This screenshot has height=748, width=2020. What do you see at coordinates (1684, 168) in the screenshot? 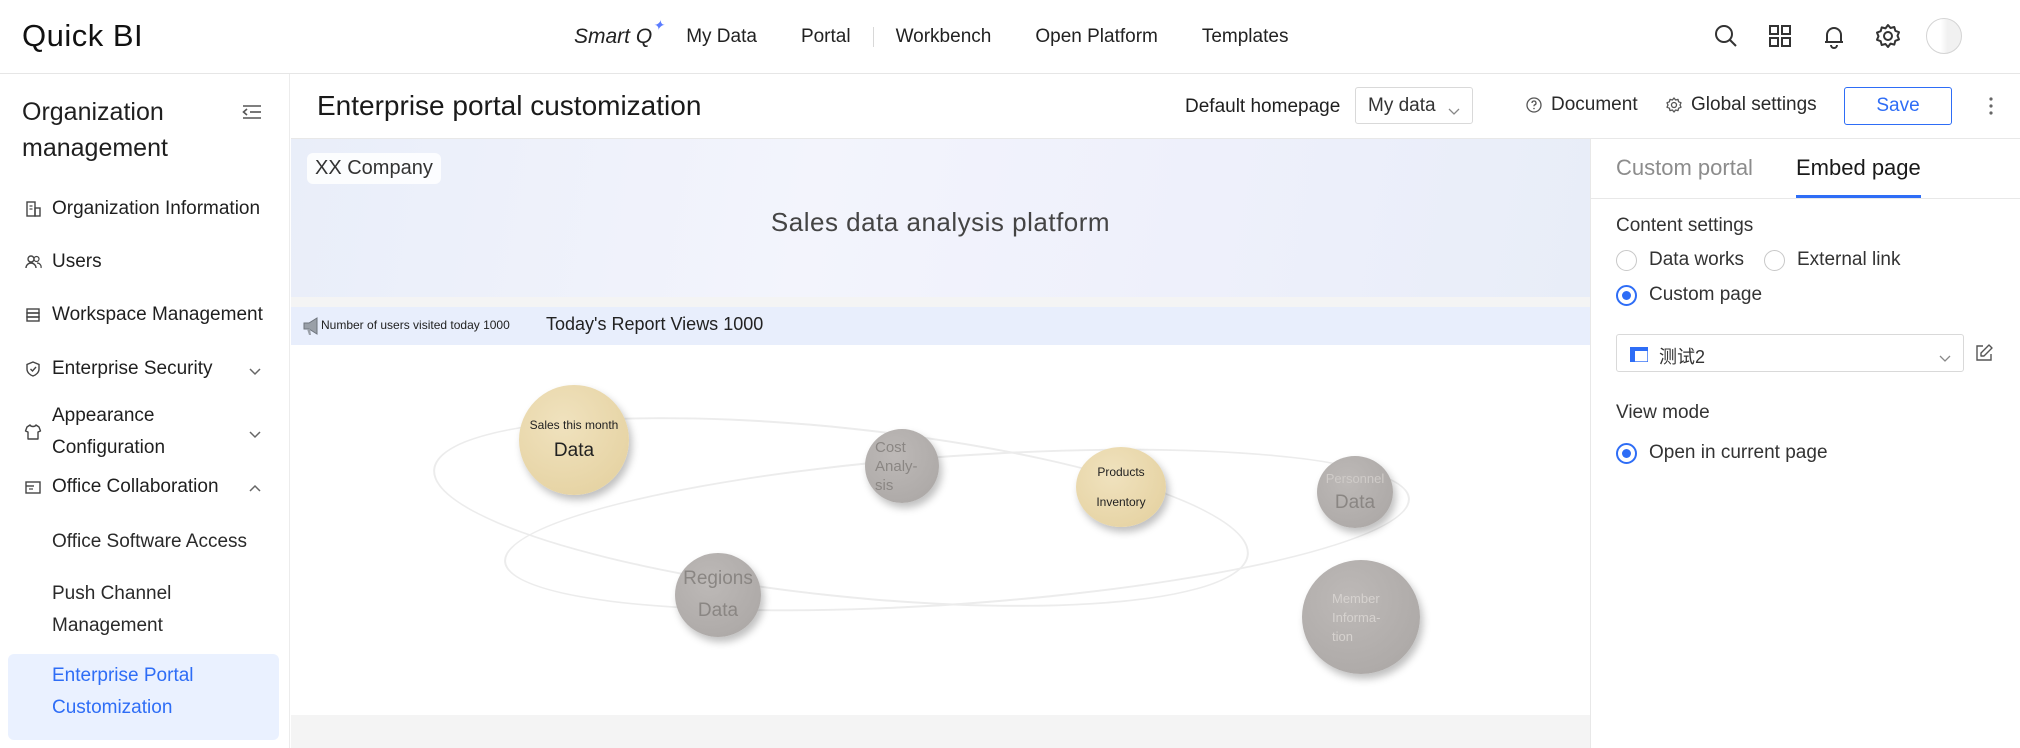
I see `tab-custom-portal: Custom portal` at bounding box center [1684, 168].